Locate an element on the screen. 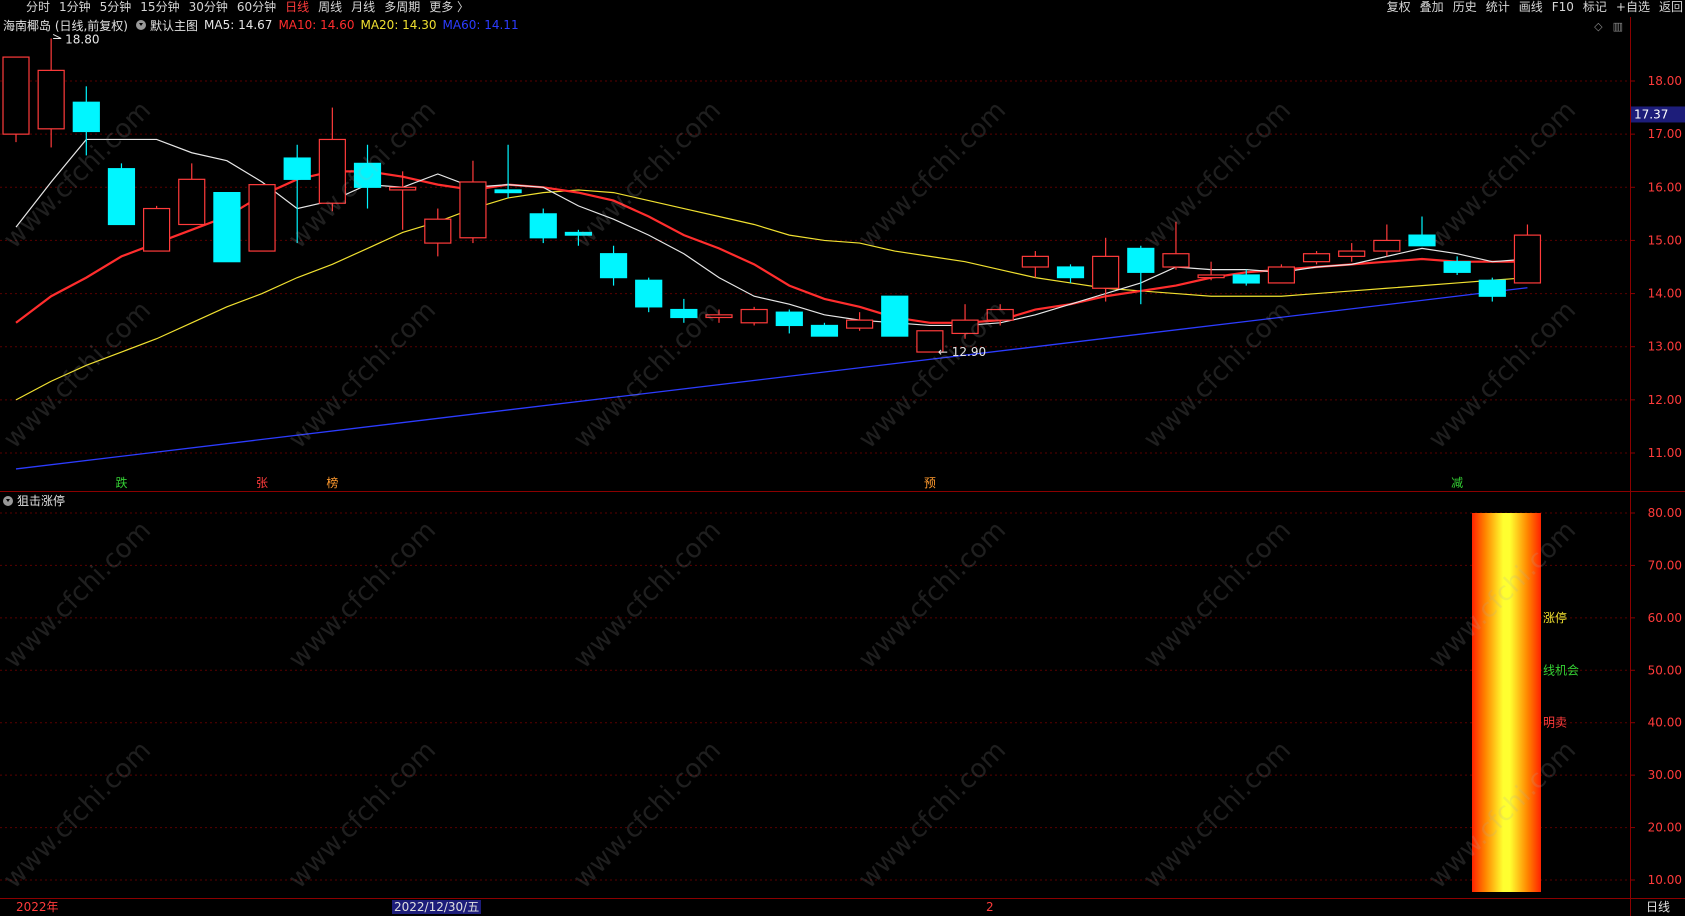 This screenshot has height=916, width=1685. indicator-tick-label: 80.00 is located at coordinates (1665, 513).